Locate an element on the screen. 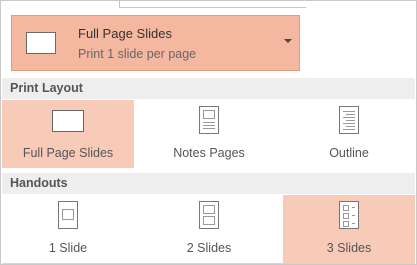 The image size is (417, 265). option-full-page-slides: Full Page Slides is located at coordinates (68, 134).